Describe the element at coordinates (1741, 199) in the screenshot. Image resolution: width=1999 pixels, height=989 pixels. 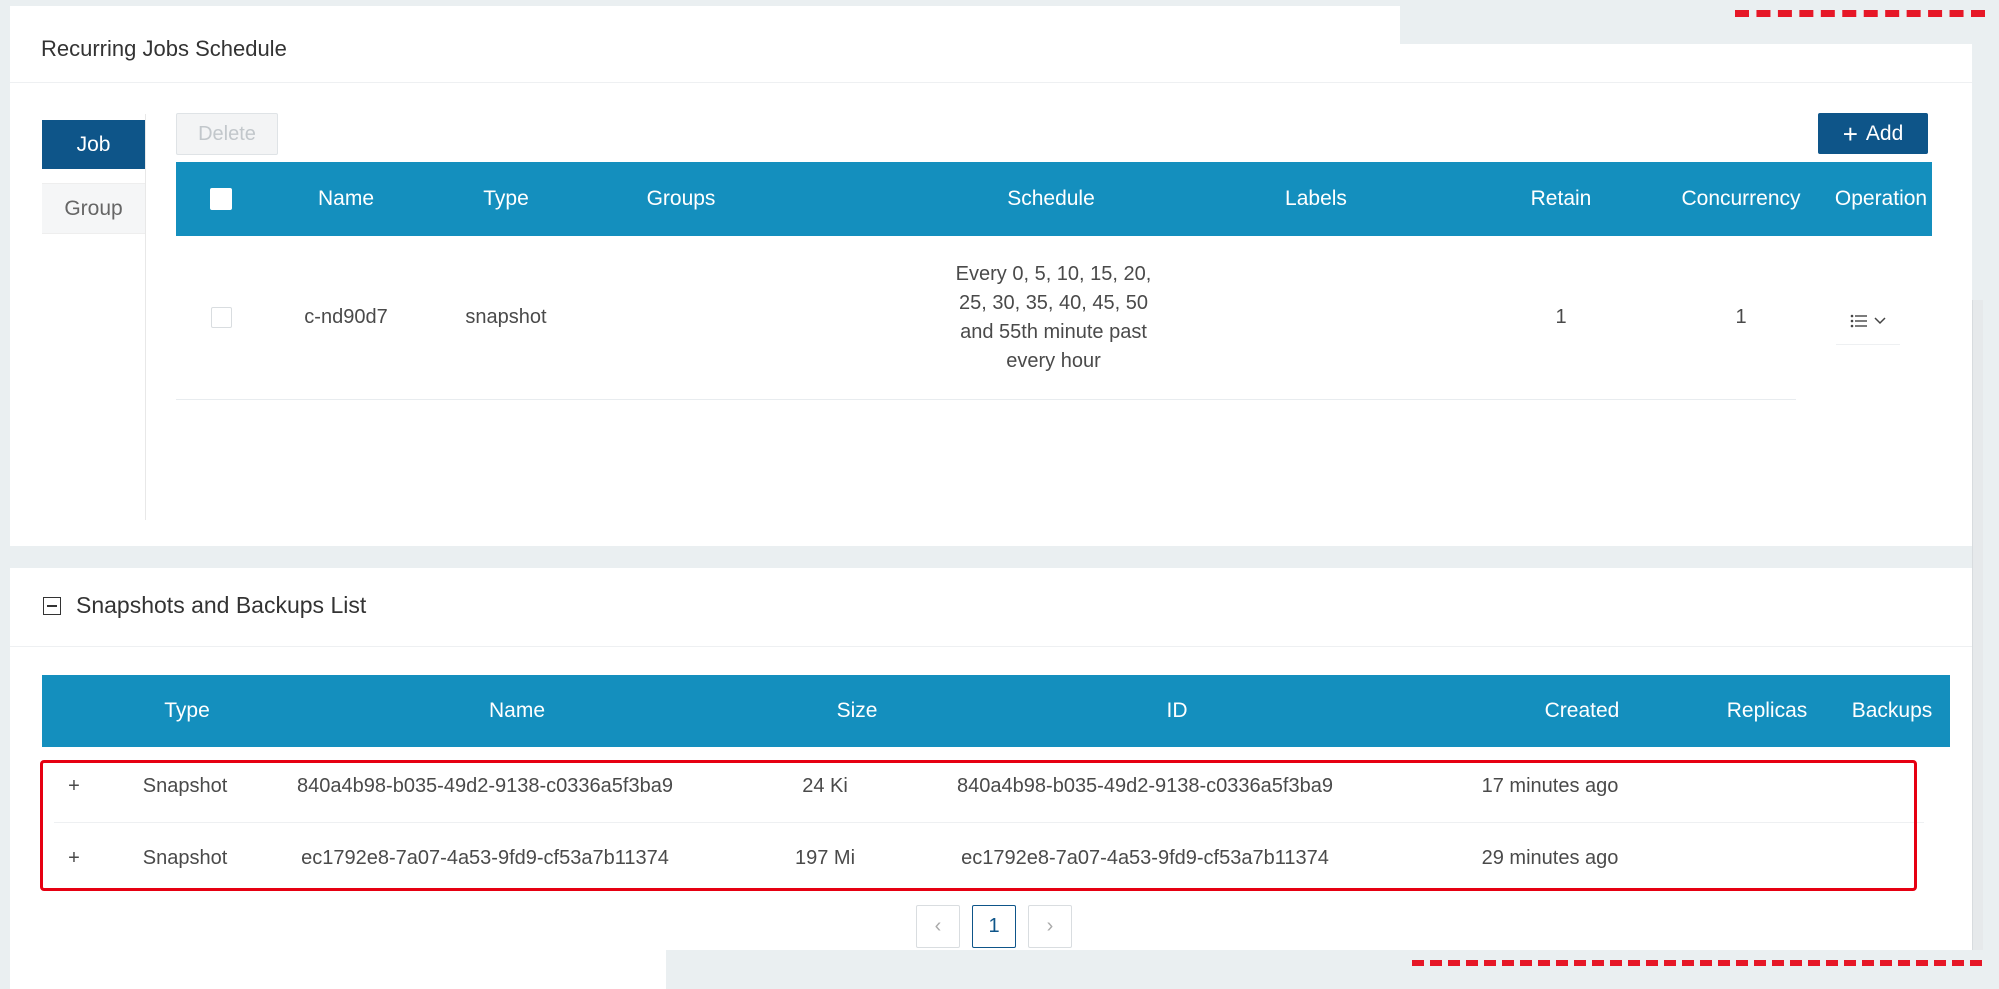
I see `col-concurrency: Concurrency` at that location.